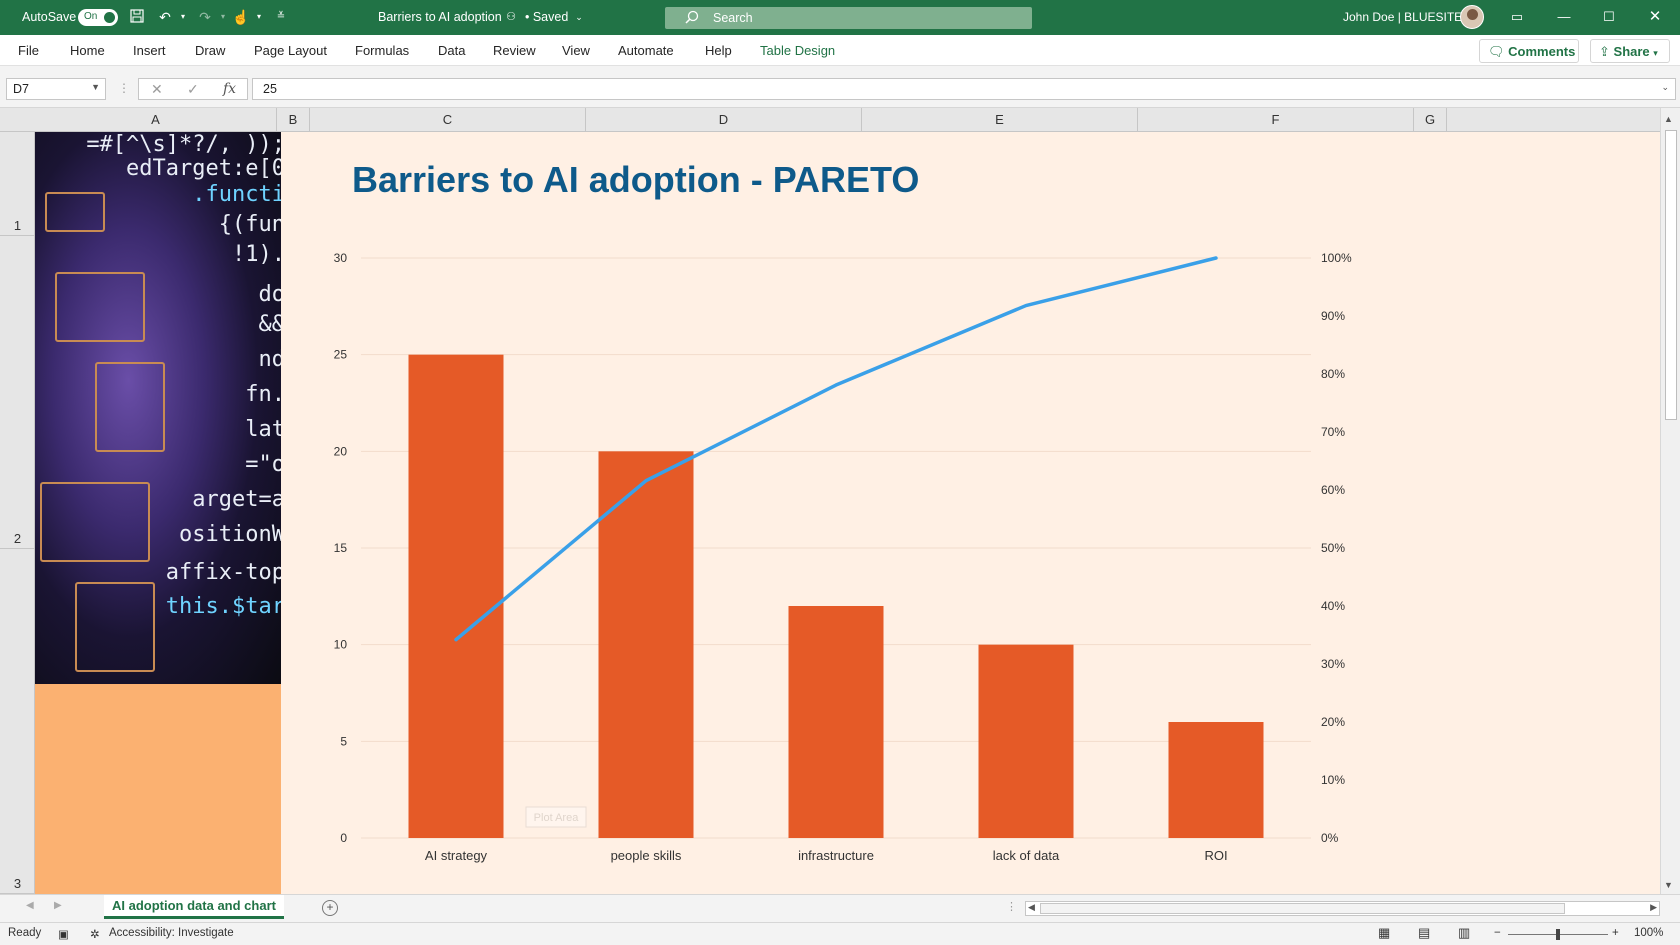  What do you see at coordinates (203, 168) in the screenshot?
I see `code-overlay: edTarget:e[0` at bounding box center [203, 168].